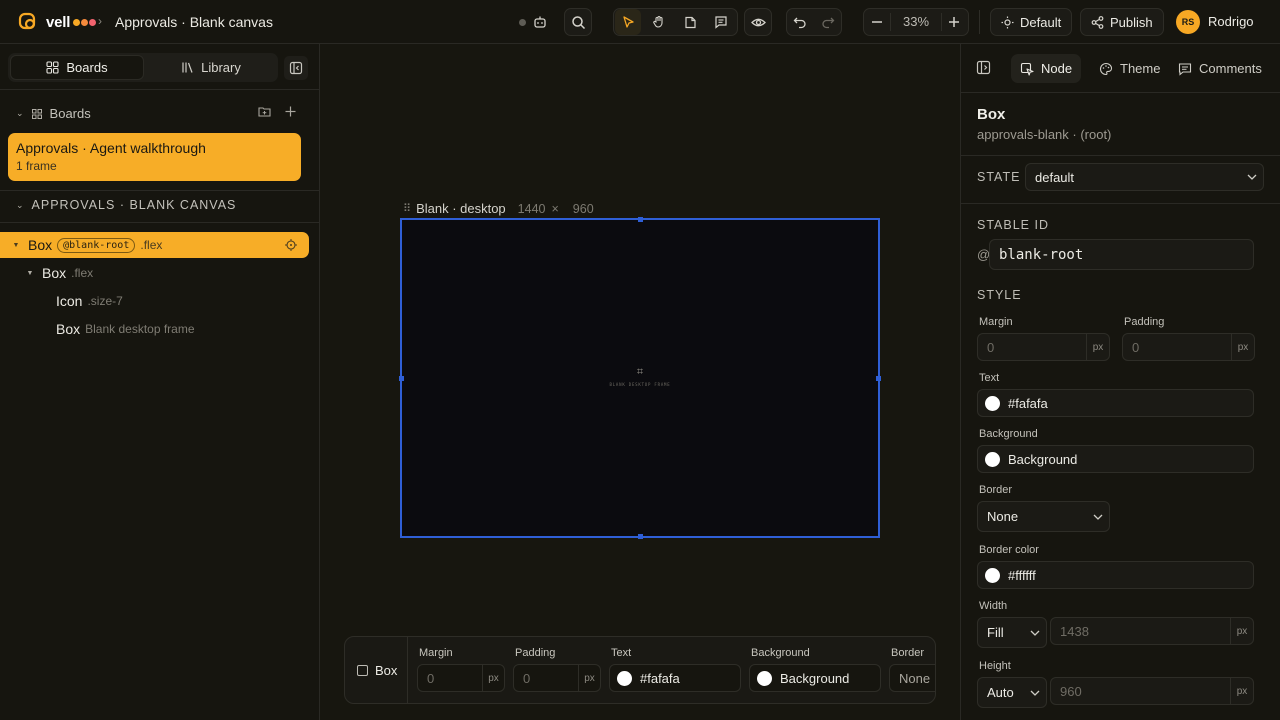 The width and height of the screenshot is (1280, 720). Describe the element at coordinates (1074, 631) in the screenshot. I see `width-value: 1438` at that location.